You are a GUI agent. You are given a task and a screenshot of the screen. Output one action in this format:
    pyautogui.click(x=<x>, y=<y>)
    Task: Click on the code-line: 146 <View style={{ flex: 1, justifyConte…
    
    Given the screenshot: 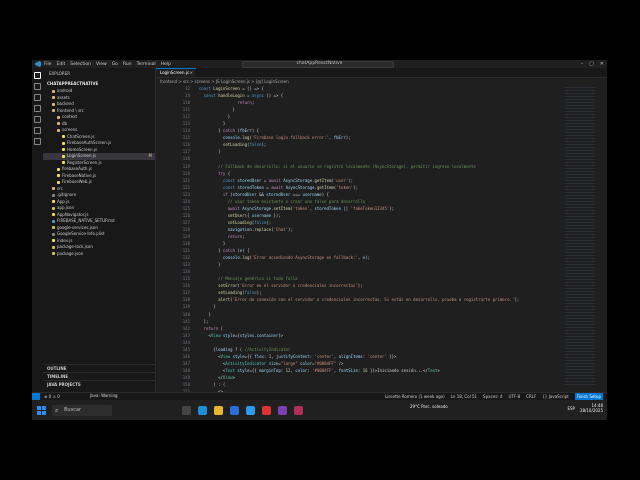 What is the action you would take?
    pyautogui.click(x=381, y=356)
    